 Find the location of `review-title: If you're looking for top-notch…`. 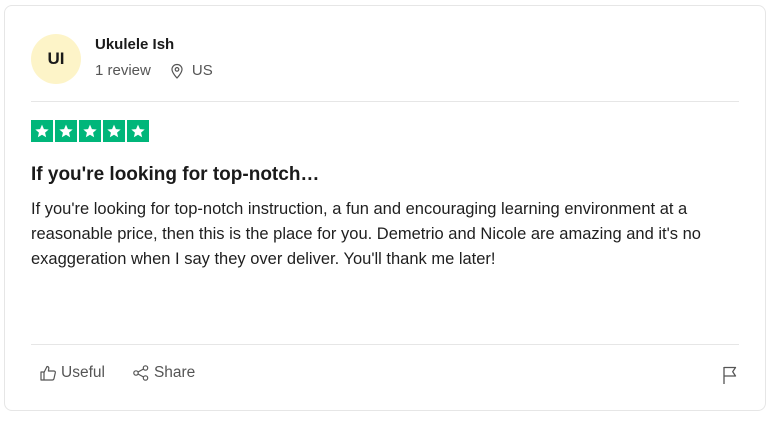

review-title: If you're looking for top-notch… is located at coordinates (175, 175).